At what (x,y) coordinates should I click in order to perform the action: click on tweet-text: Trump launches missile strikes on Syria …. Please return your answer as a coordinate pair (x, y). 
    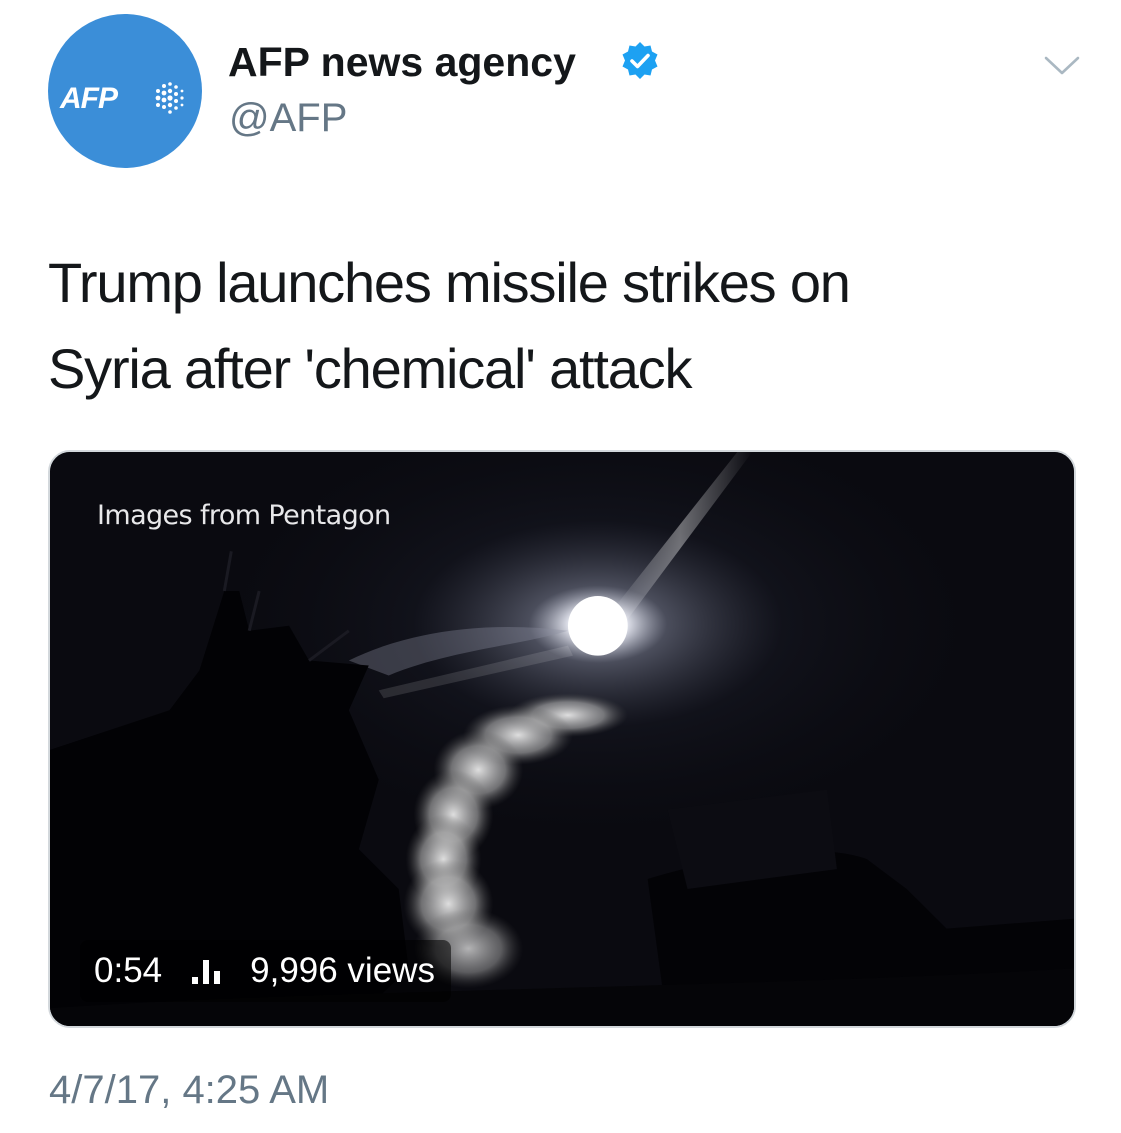
    Looking at the image, I should click on (558, 326).